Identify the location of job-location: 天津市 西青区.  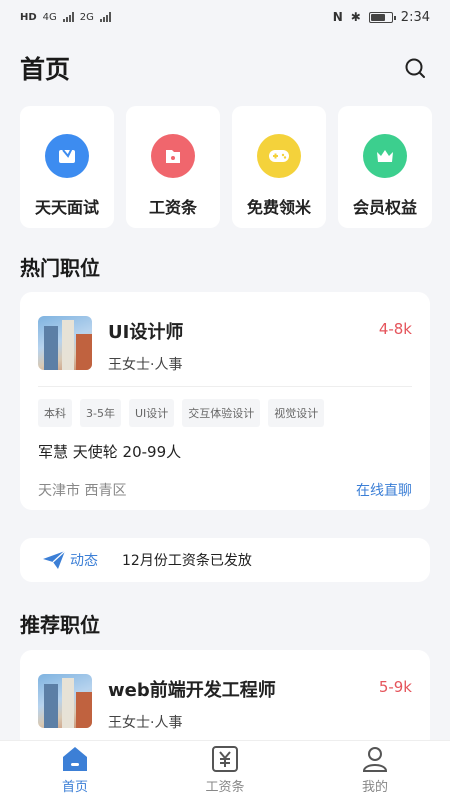
(82, 491).